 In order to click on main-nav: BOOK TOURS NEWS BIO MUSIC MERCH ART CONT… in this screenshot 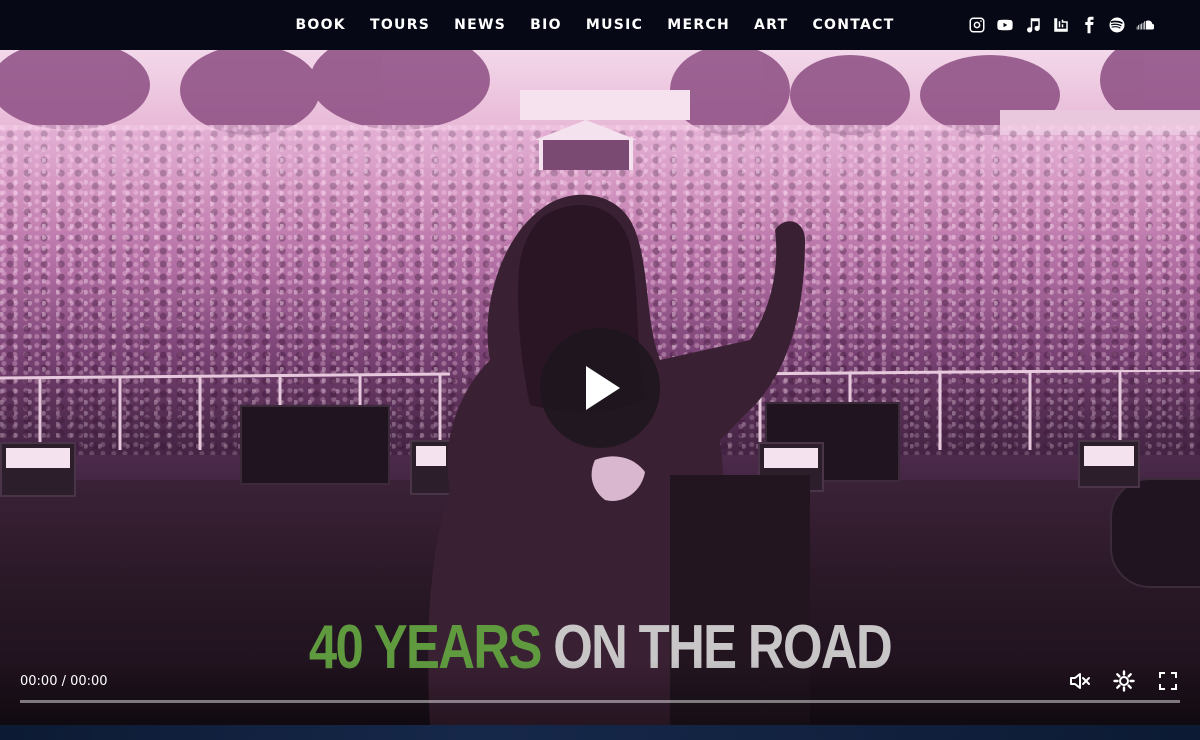, I will do `click(594, 25)`.